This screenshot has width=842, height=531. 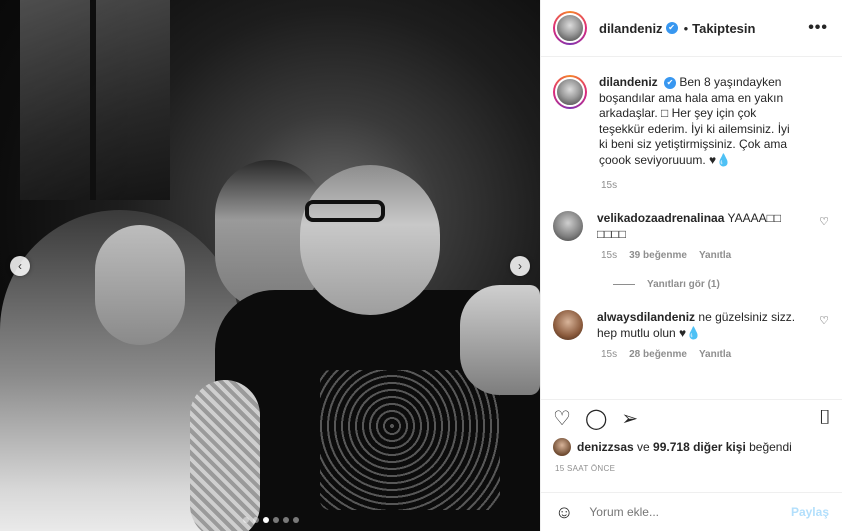 What do you see at coordinates (605, 447) in the screenshot?
I see `liker-username: denizzsas` at bounding box center [605, 447].